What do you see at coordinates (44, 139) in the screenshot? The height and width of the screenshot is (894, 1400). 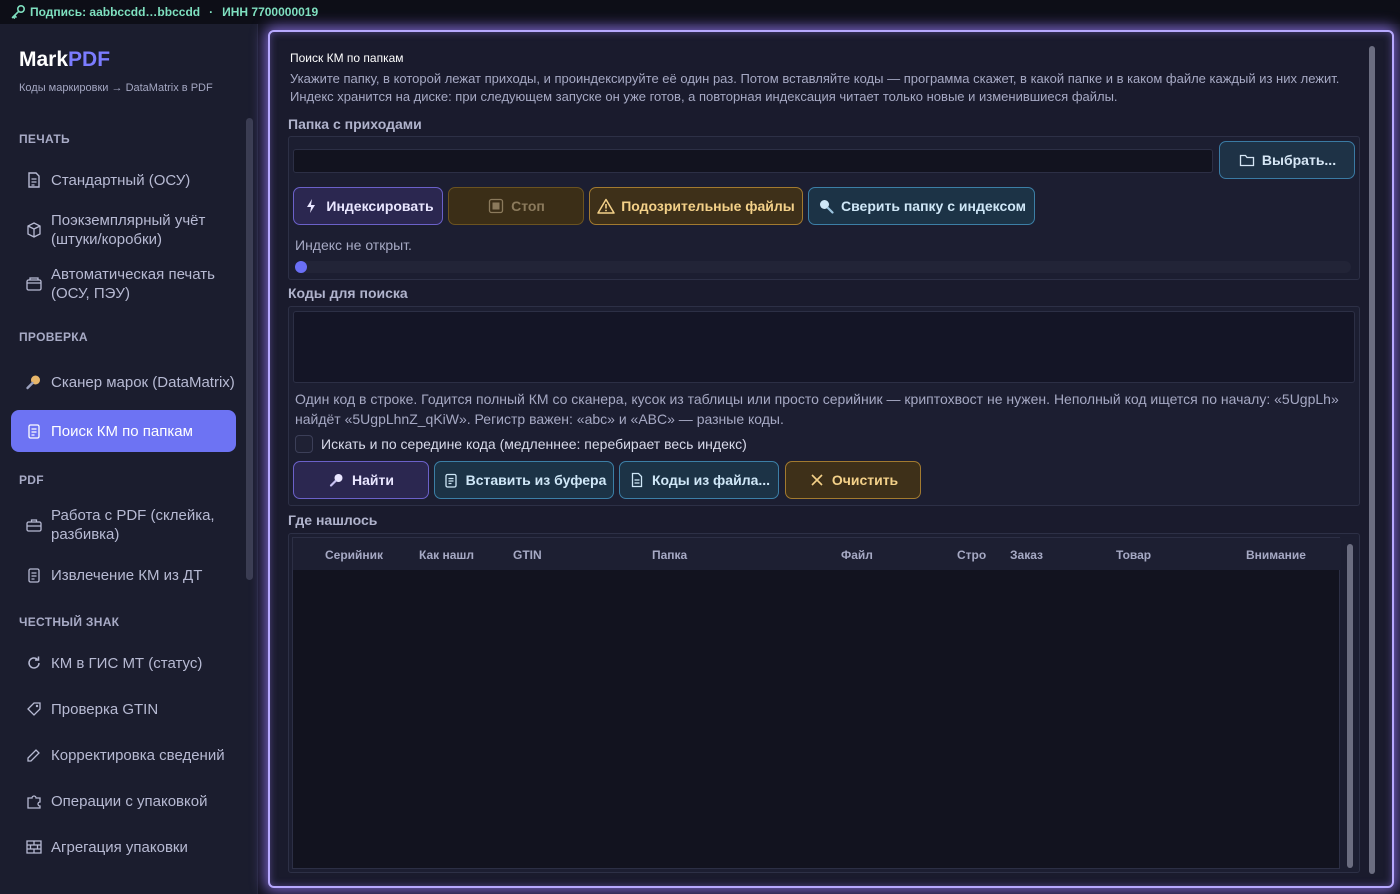 I see `section-print: ПЕЧАТЬ` at bounding box center [44, 139].